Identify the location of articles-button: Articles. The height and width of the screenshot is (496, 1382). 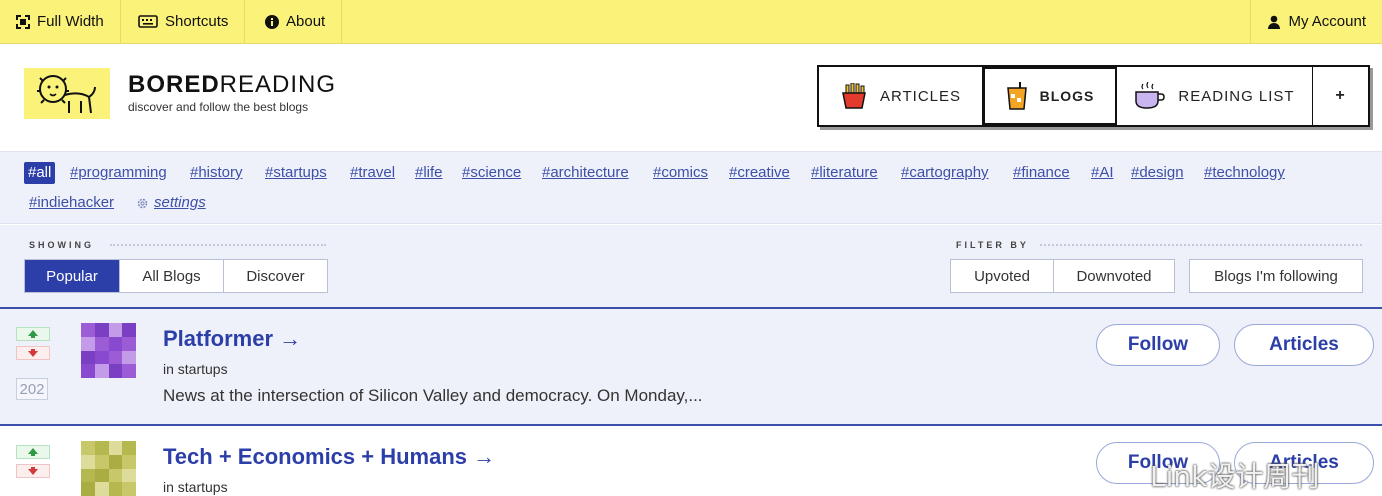
(1304, 345).